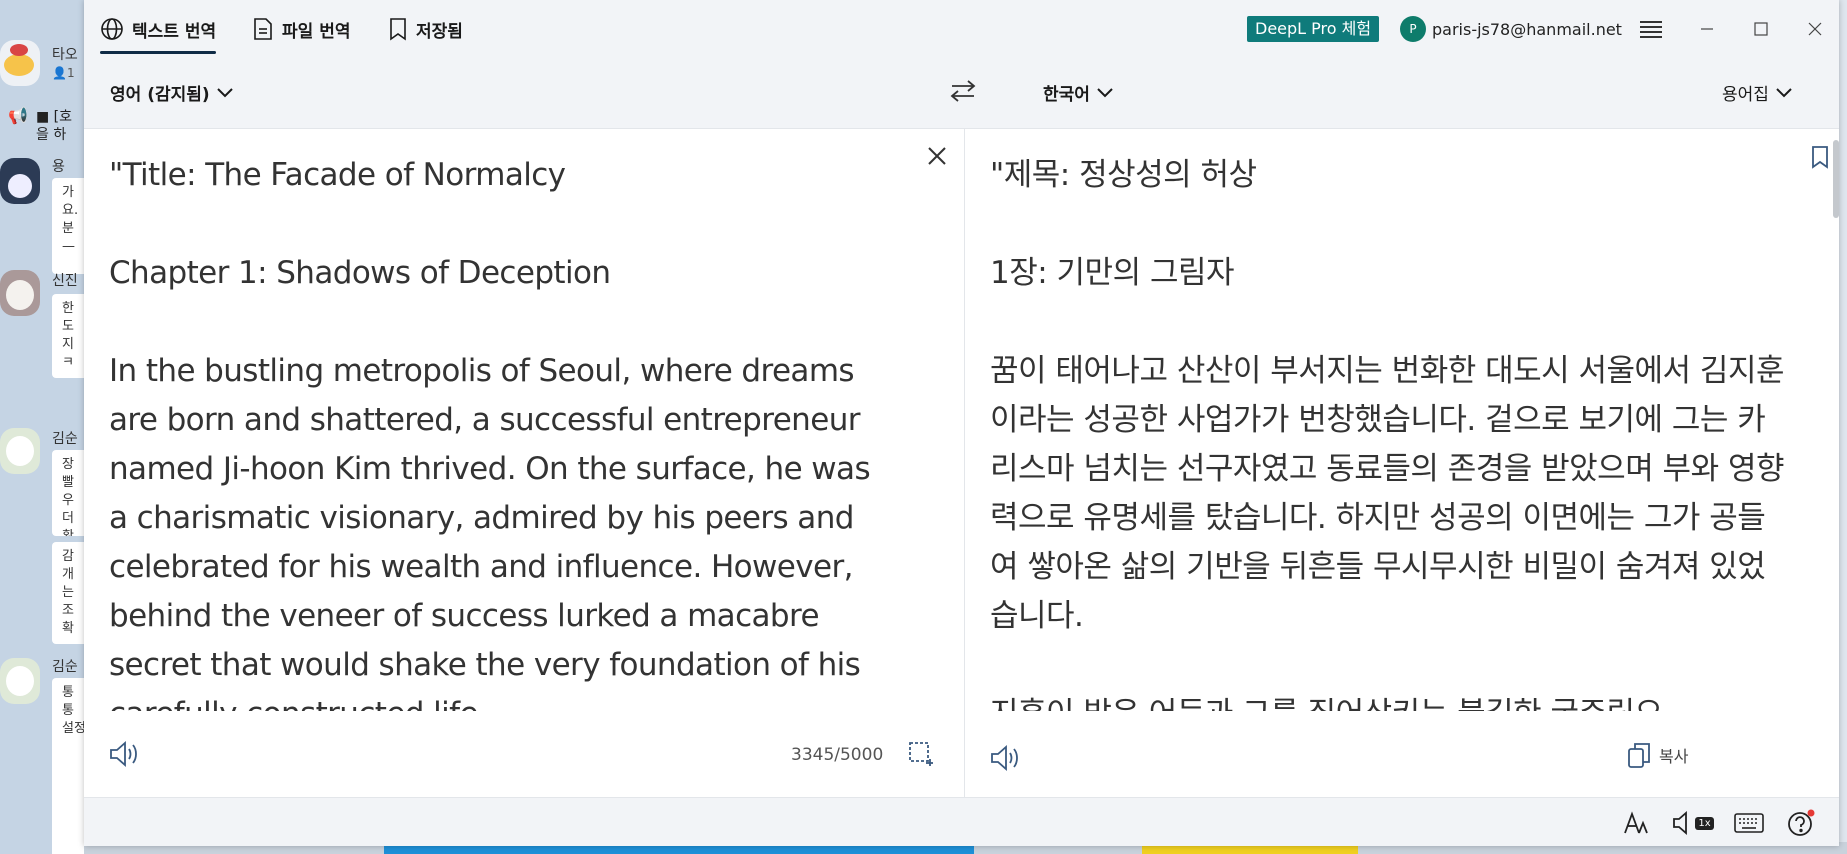 The image size is (1847, 854). I want to click on tab-saved: 저장됨, so click(425, 29).